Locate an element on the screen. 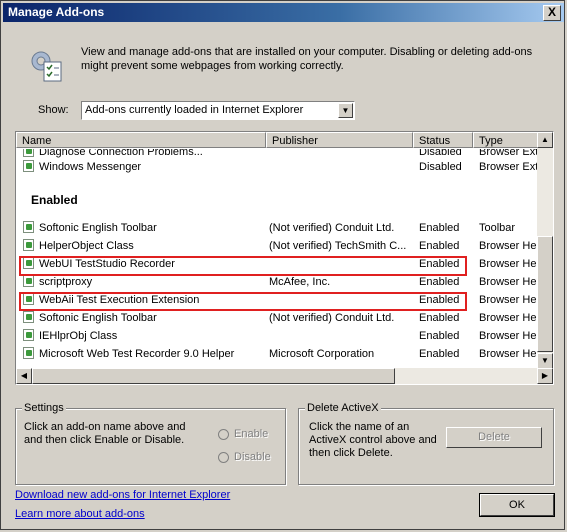 The width and height of the screenshot is (567, 532). gear-checklist-icon is located at coordinates (46, 66).